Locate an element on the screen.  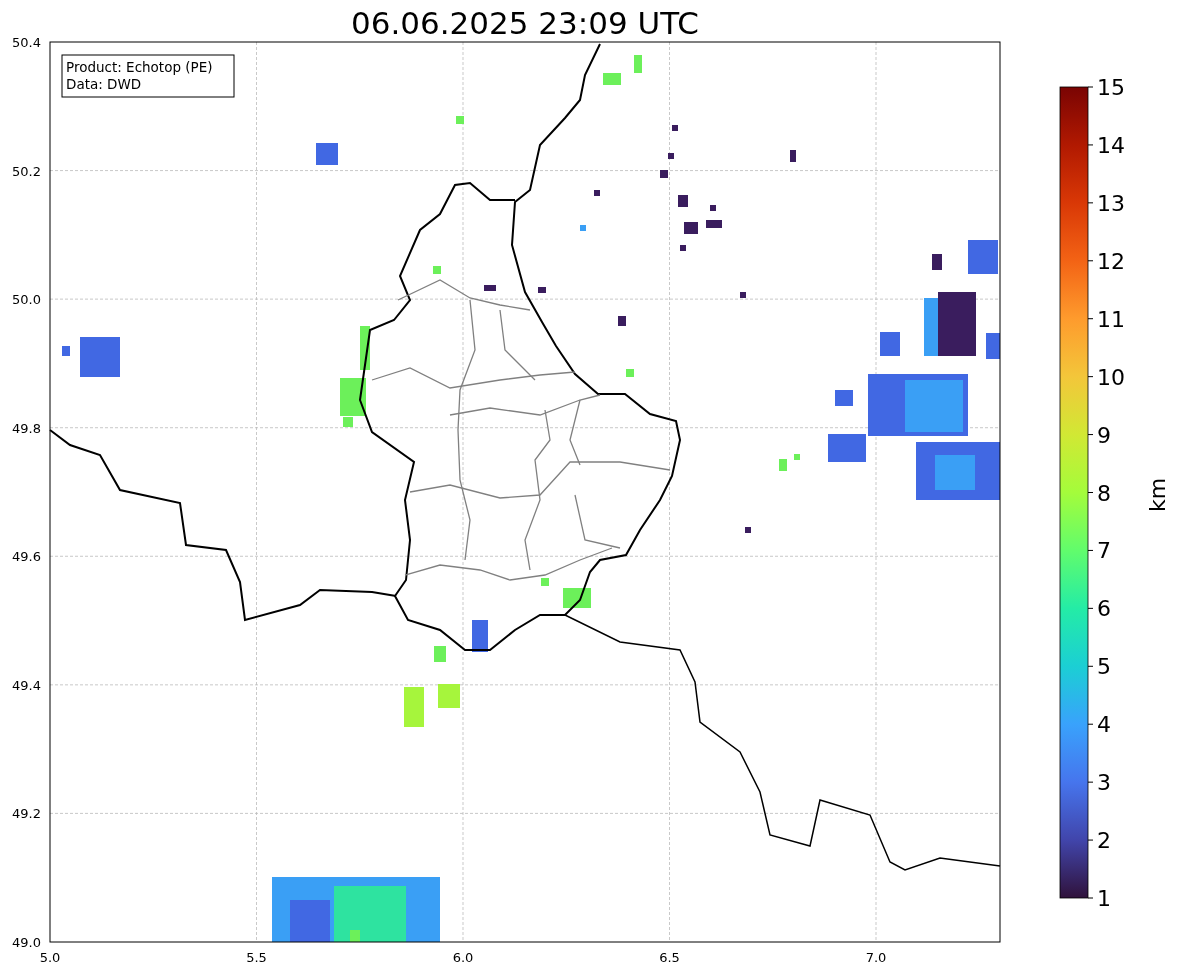
colorbar-tick-label: 12 is located at coordinates (1111, 261).